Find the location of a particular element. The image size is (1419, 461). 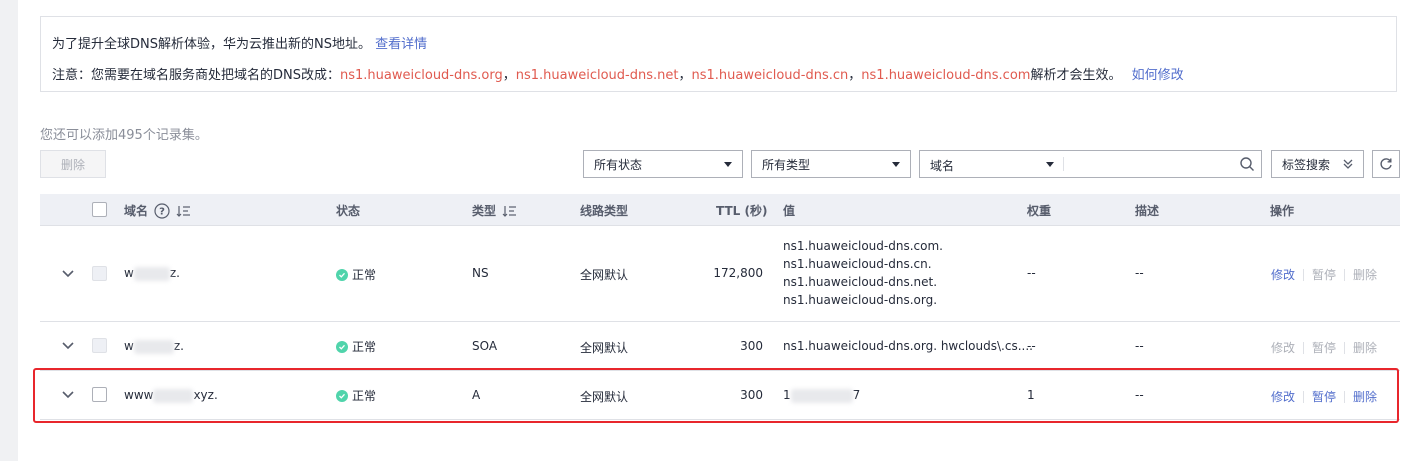

value-line: ns1.huaweicloud-dns.com. is located at coordinates (863, 246).